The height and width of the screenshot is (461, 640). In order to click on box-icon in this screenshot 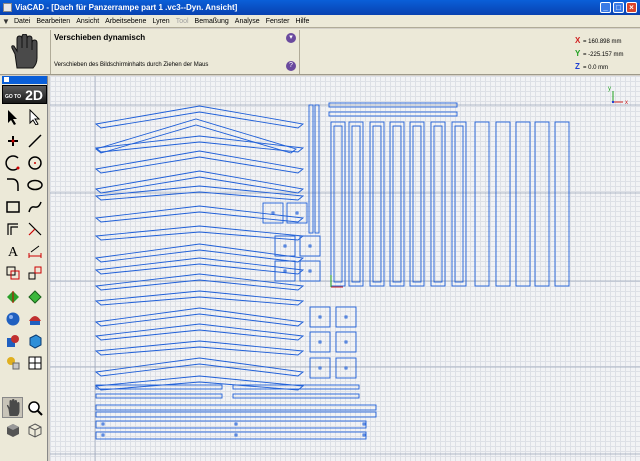, I will do `click(34, 340)`.